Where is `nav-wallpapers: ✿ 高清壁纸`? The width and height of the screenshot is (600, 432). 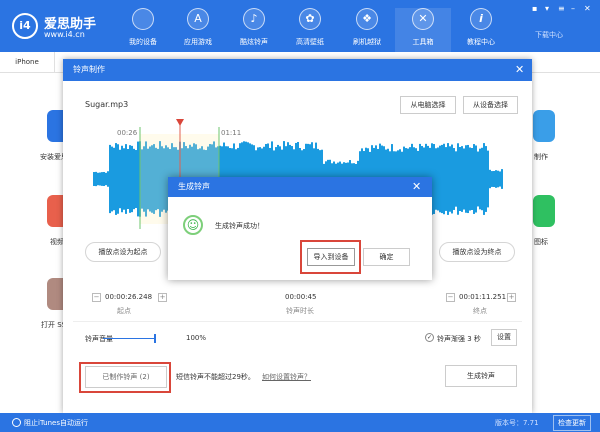
nav-wallpapers: ✿ 高清壁纸 is located at coordinates (310, 27).